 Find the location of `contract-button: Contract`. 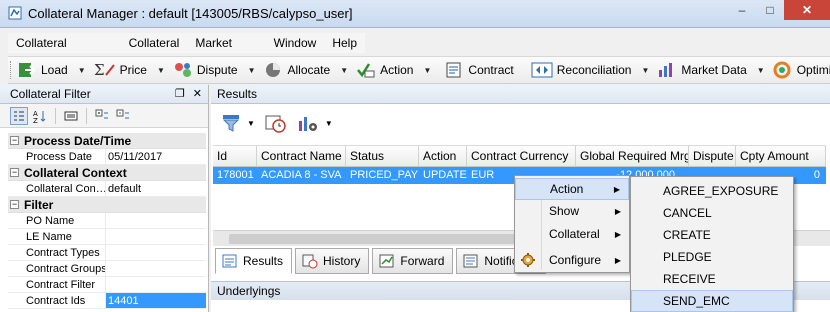

contract-button: Contract is located at coordinates (478, 70).